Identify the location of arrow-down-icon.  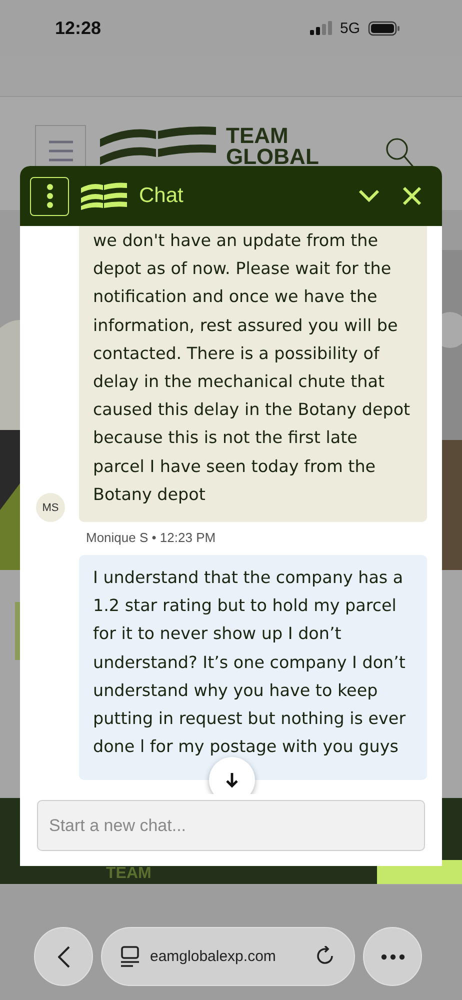
(232, 780).